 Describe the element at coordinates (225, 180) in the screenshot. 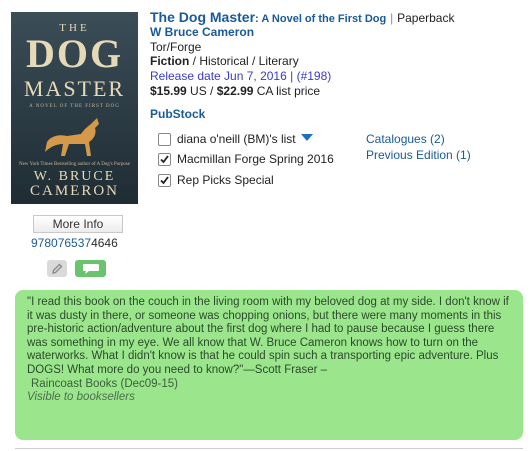

I see `list-label: Rep Picks Special` at that location.